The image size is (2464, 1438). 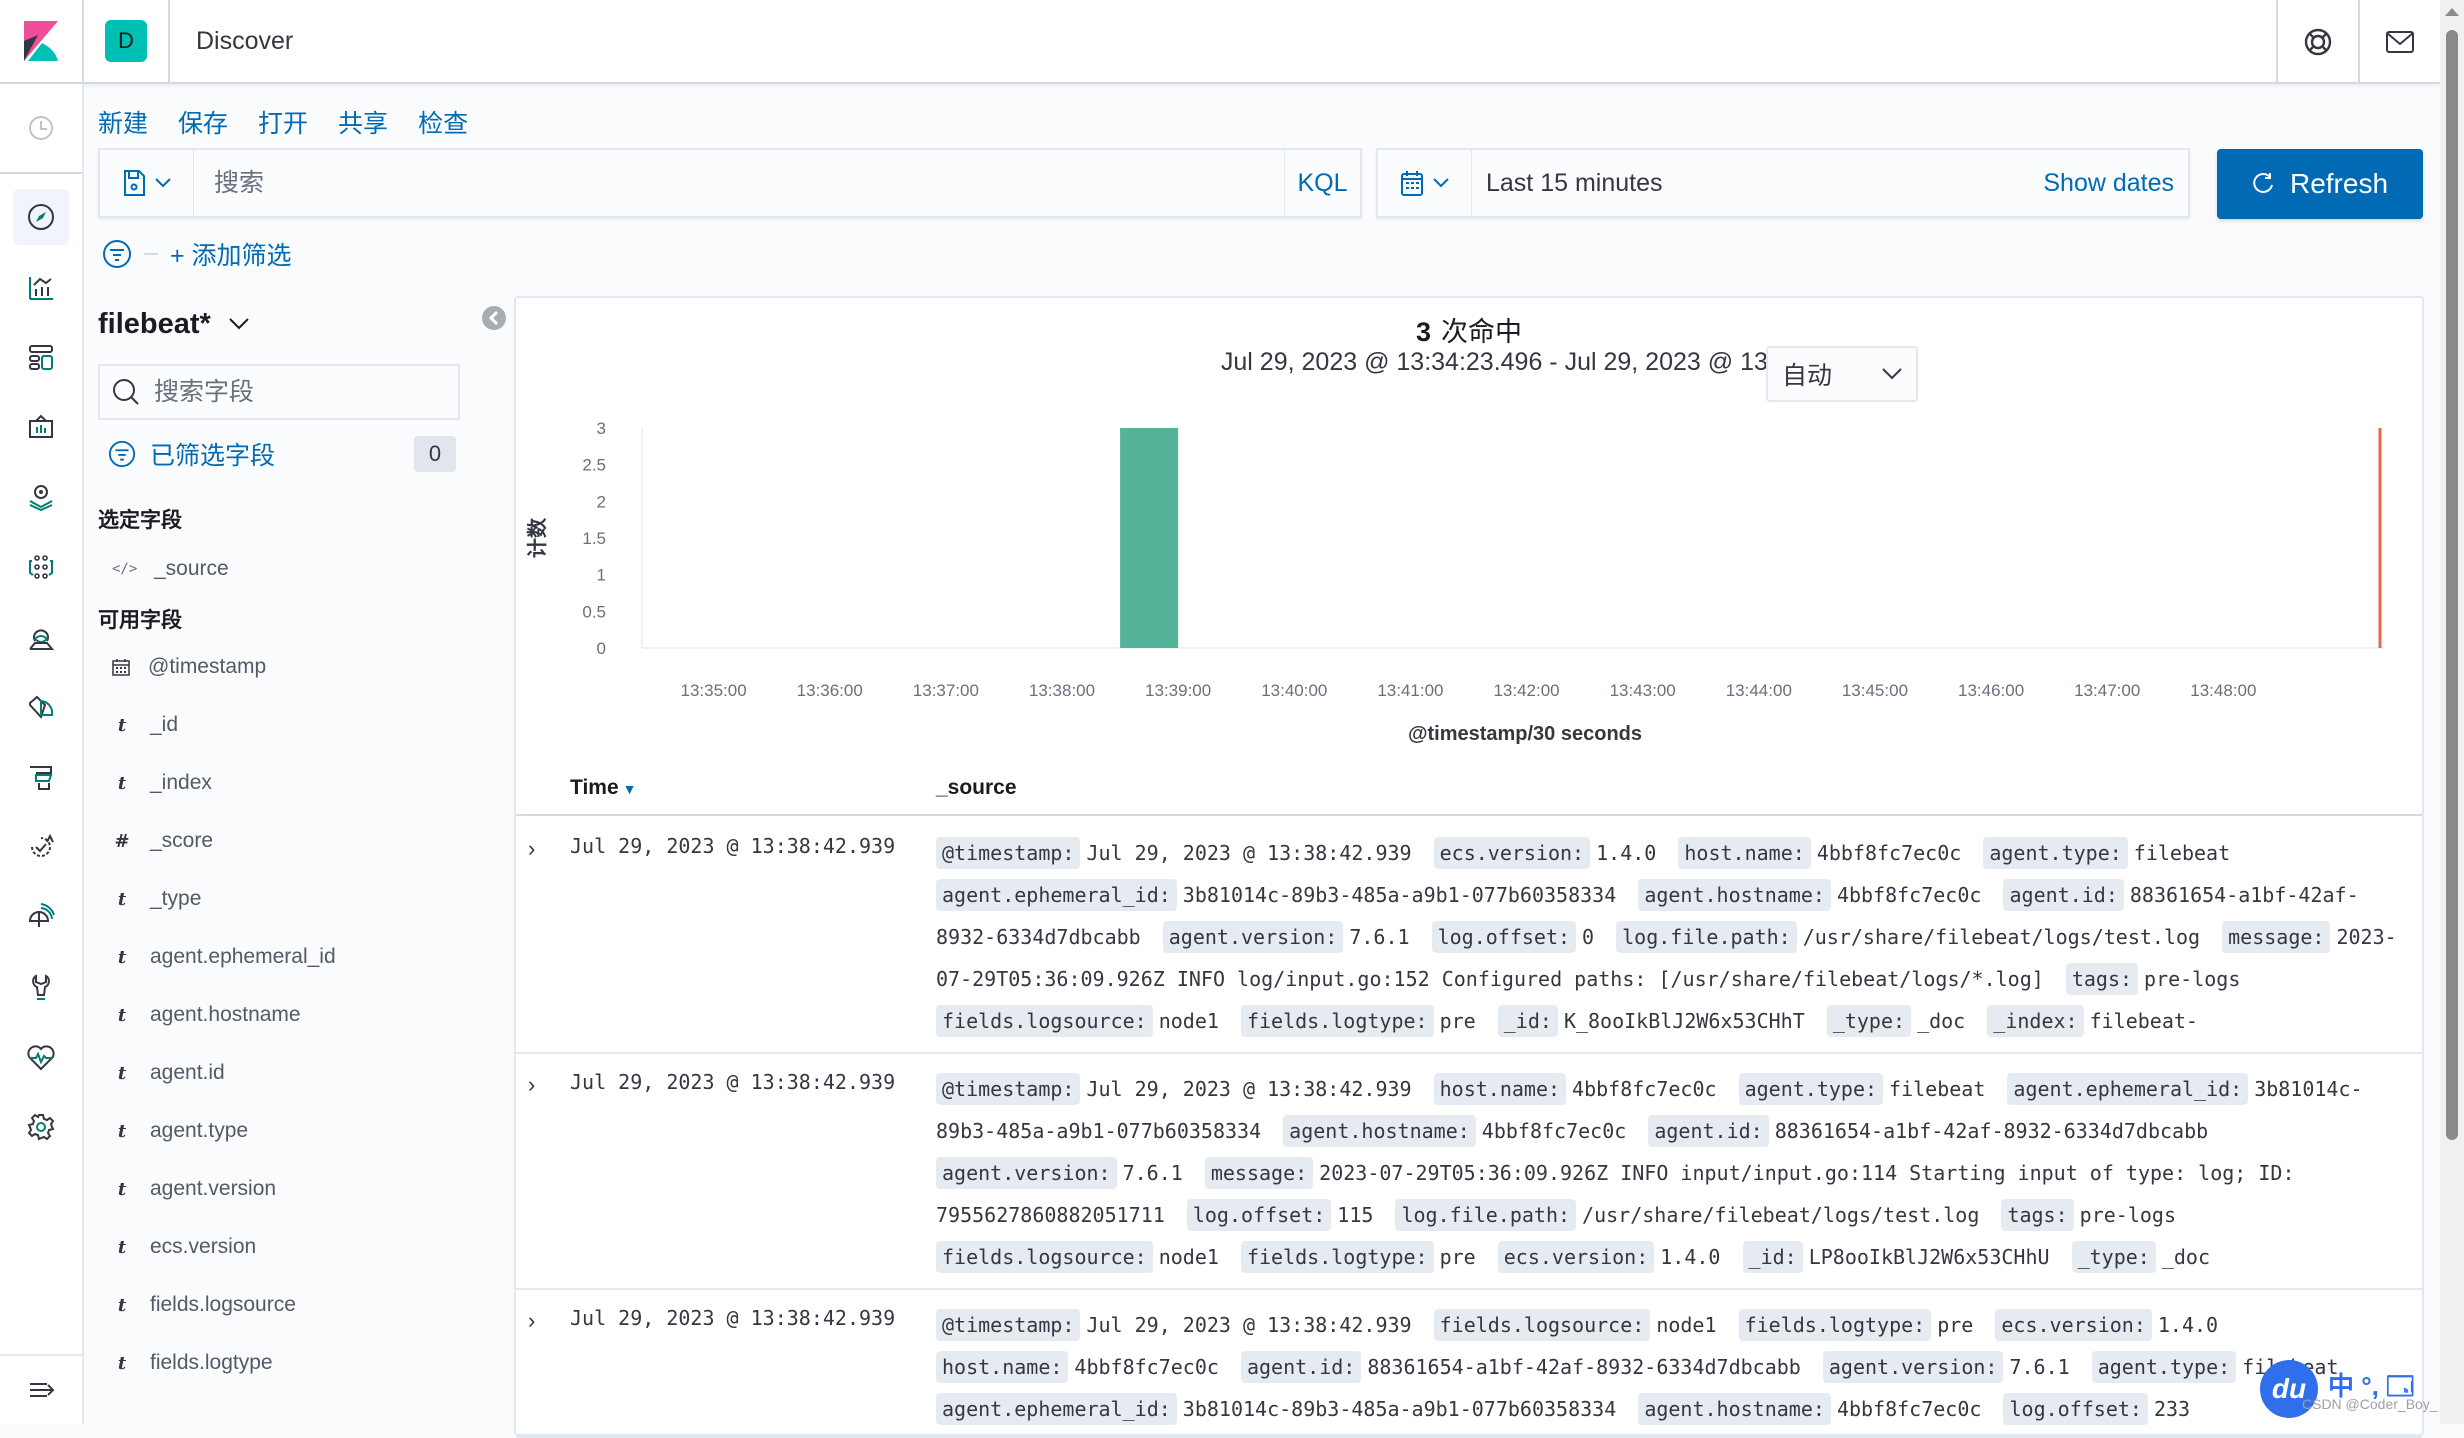 What do you see at coordinates (1690, 1257) in the screenshot?
I see `source-field-value: 1.4.0` at bounding box center [1690, 1257].